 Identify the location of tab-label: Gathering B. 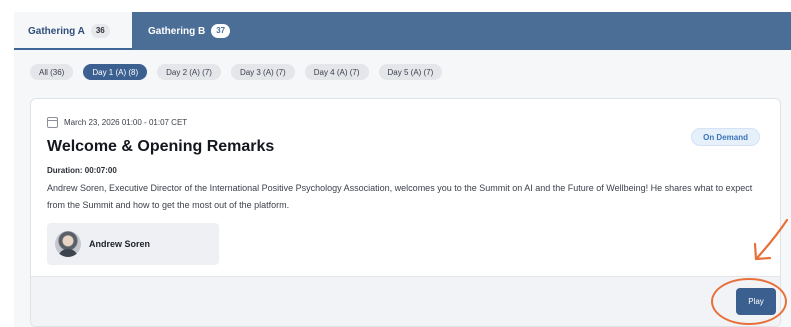
(177, 31).